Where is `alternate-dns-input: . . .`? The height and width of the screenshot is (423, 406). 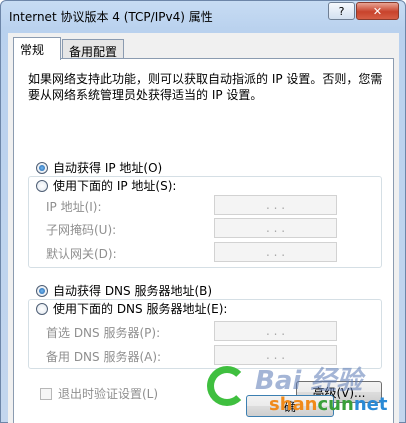
alternate-dns-input: . . . is located at coordinates (275, 355).